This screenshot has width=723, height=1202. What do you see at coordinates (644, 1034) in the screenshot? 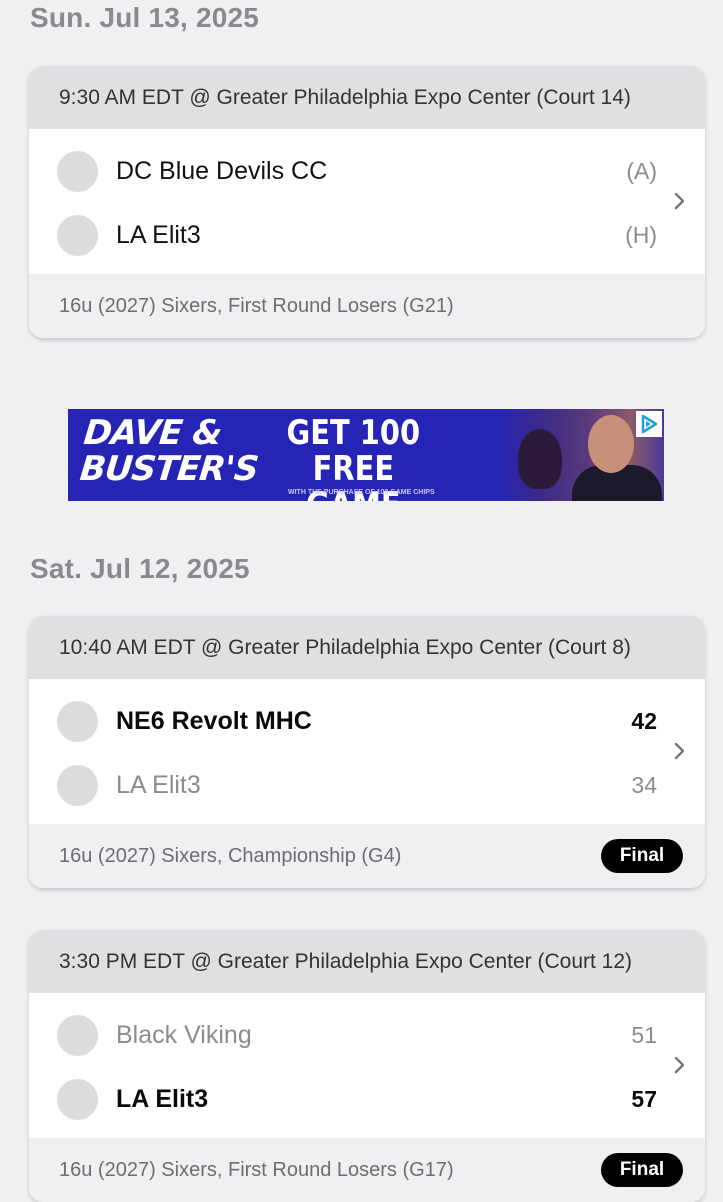
I see `team-score: 51` at bounding box center [644, 1034].